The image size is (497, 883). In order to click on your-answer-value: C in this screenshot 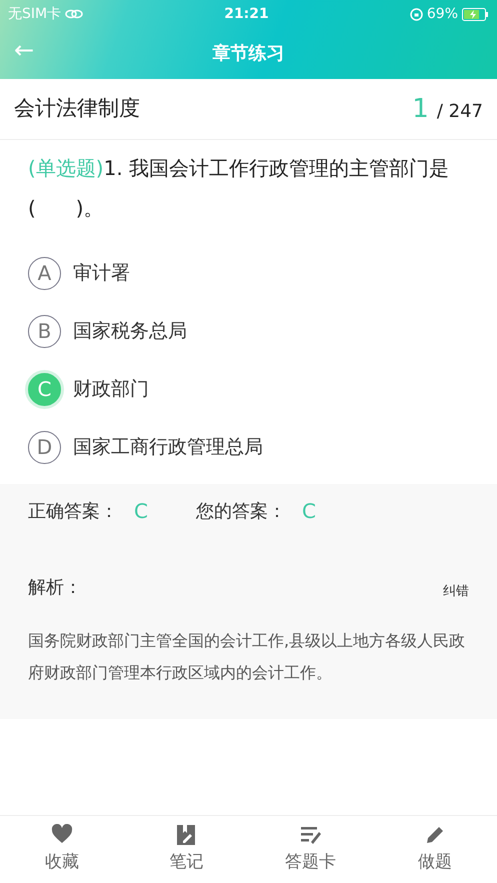, I will do `click(309, 511)`.